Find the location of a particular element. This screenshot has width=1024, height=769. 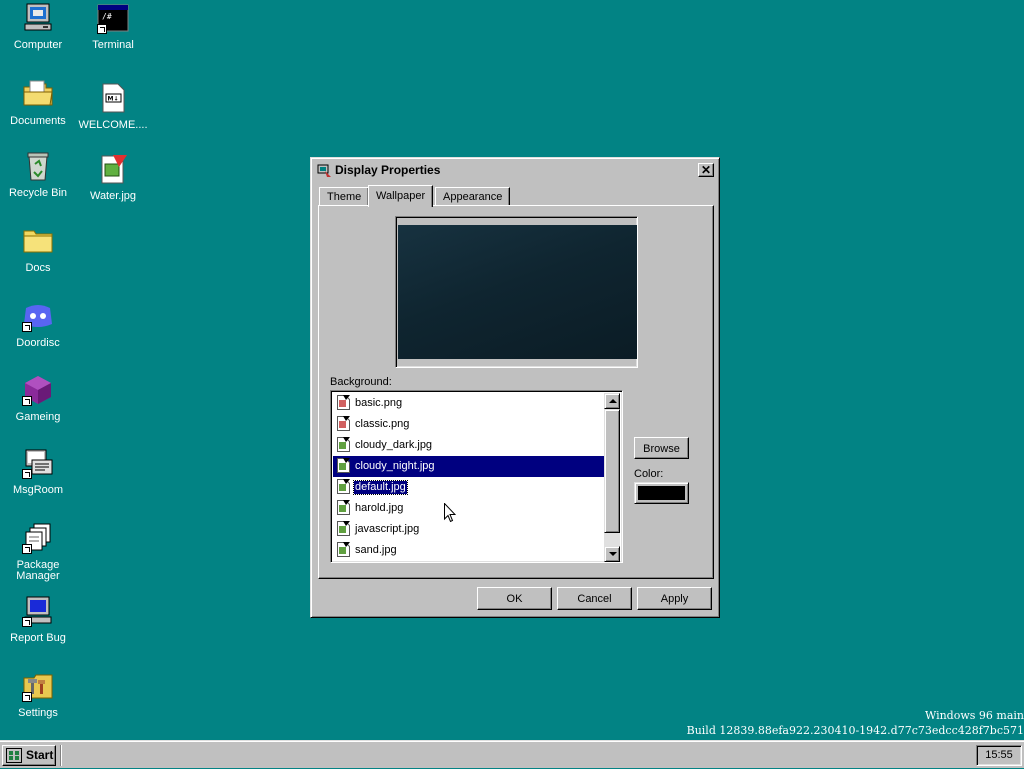

desktop-icon-label: Docs is located at coordinates (38, 268).